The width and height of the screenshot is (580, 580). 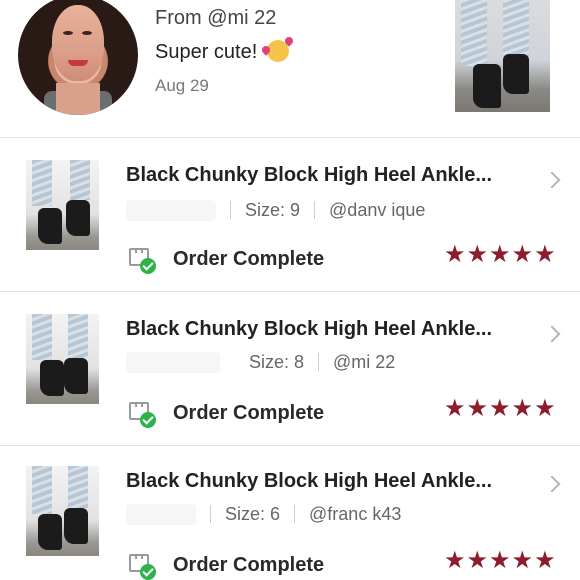 I want to click on avatar-mouth, so click(x=78, y=63).